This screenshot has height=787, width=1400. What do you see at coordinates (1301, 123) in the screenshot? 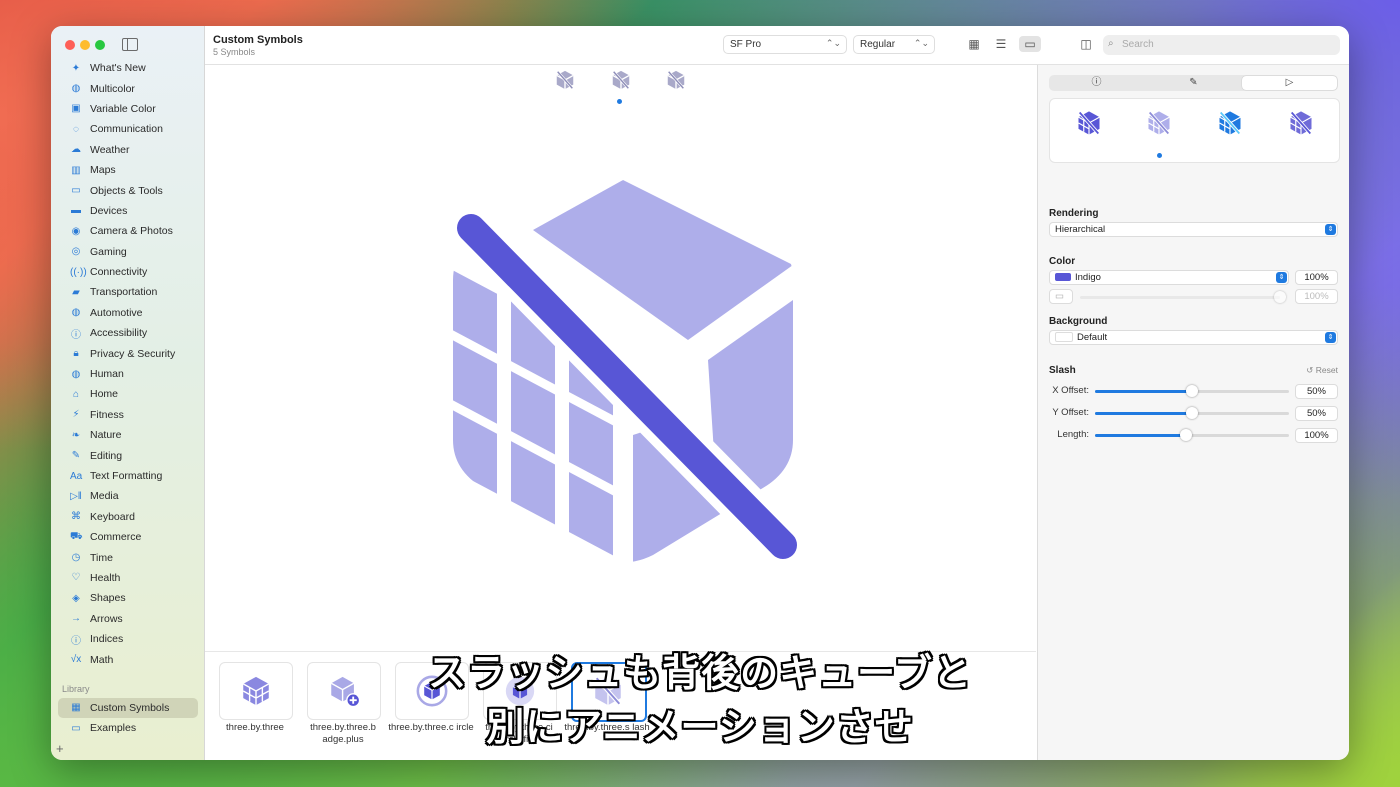
I see `cube-multicolor-icon` at bounding box center [1301, 123].